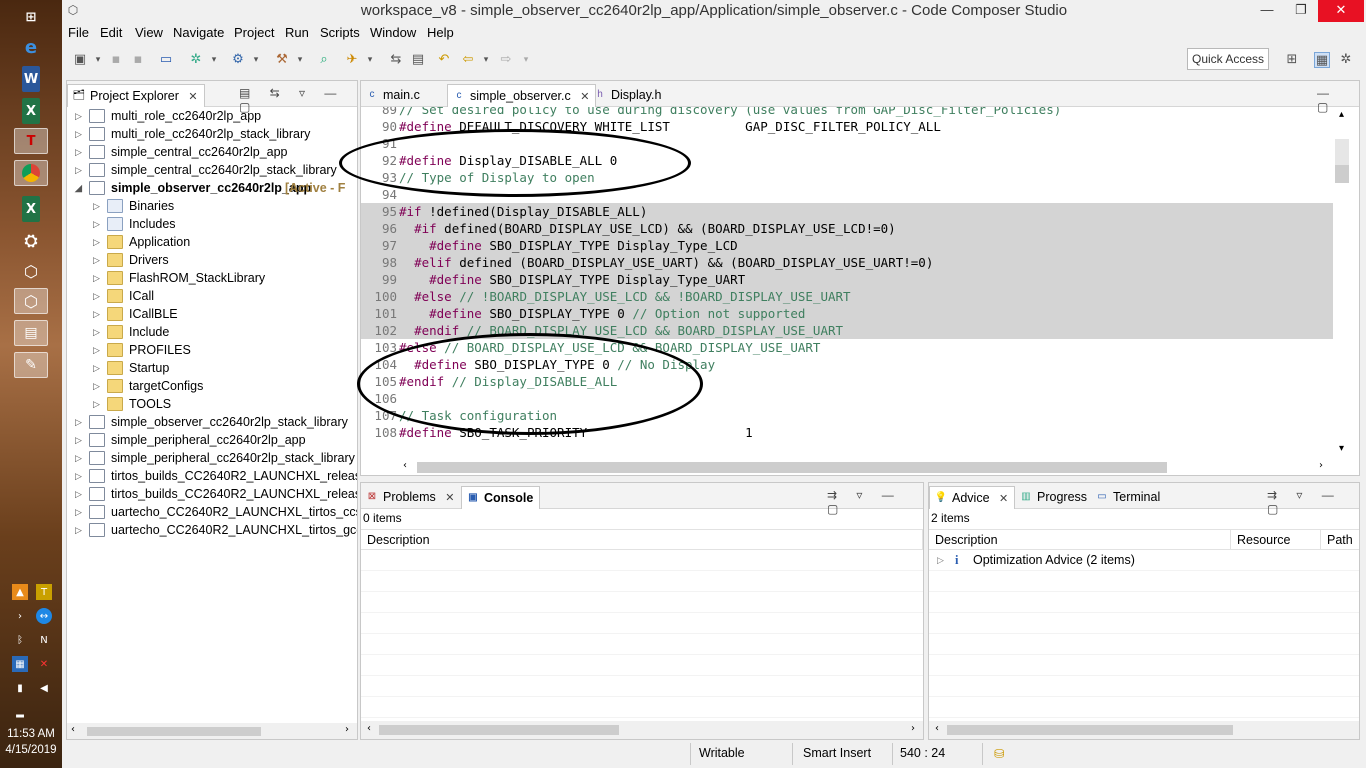  Describe the element at coordinates (136, 95) in the screenshot. I see `tab-project-explorer: 🗂 Project Explorer ✕` at that location.